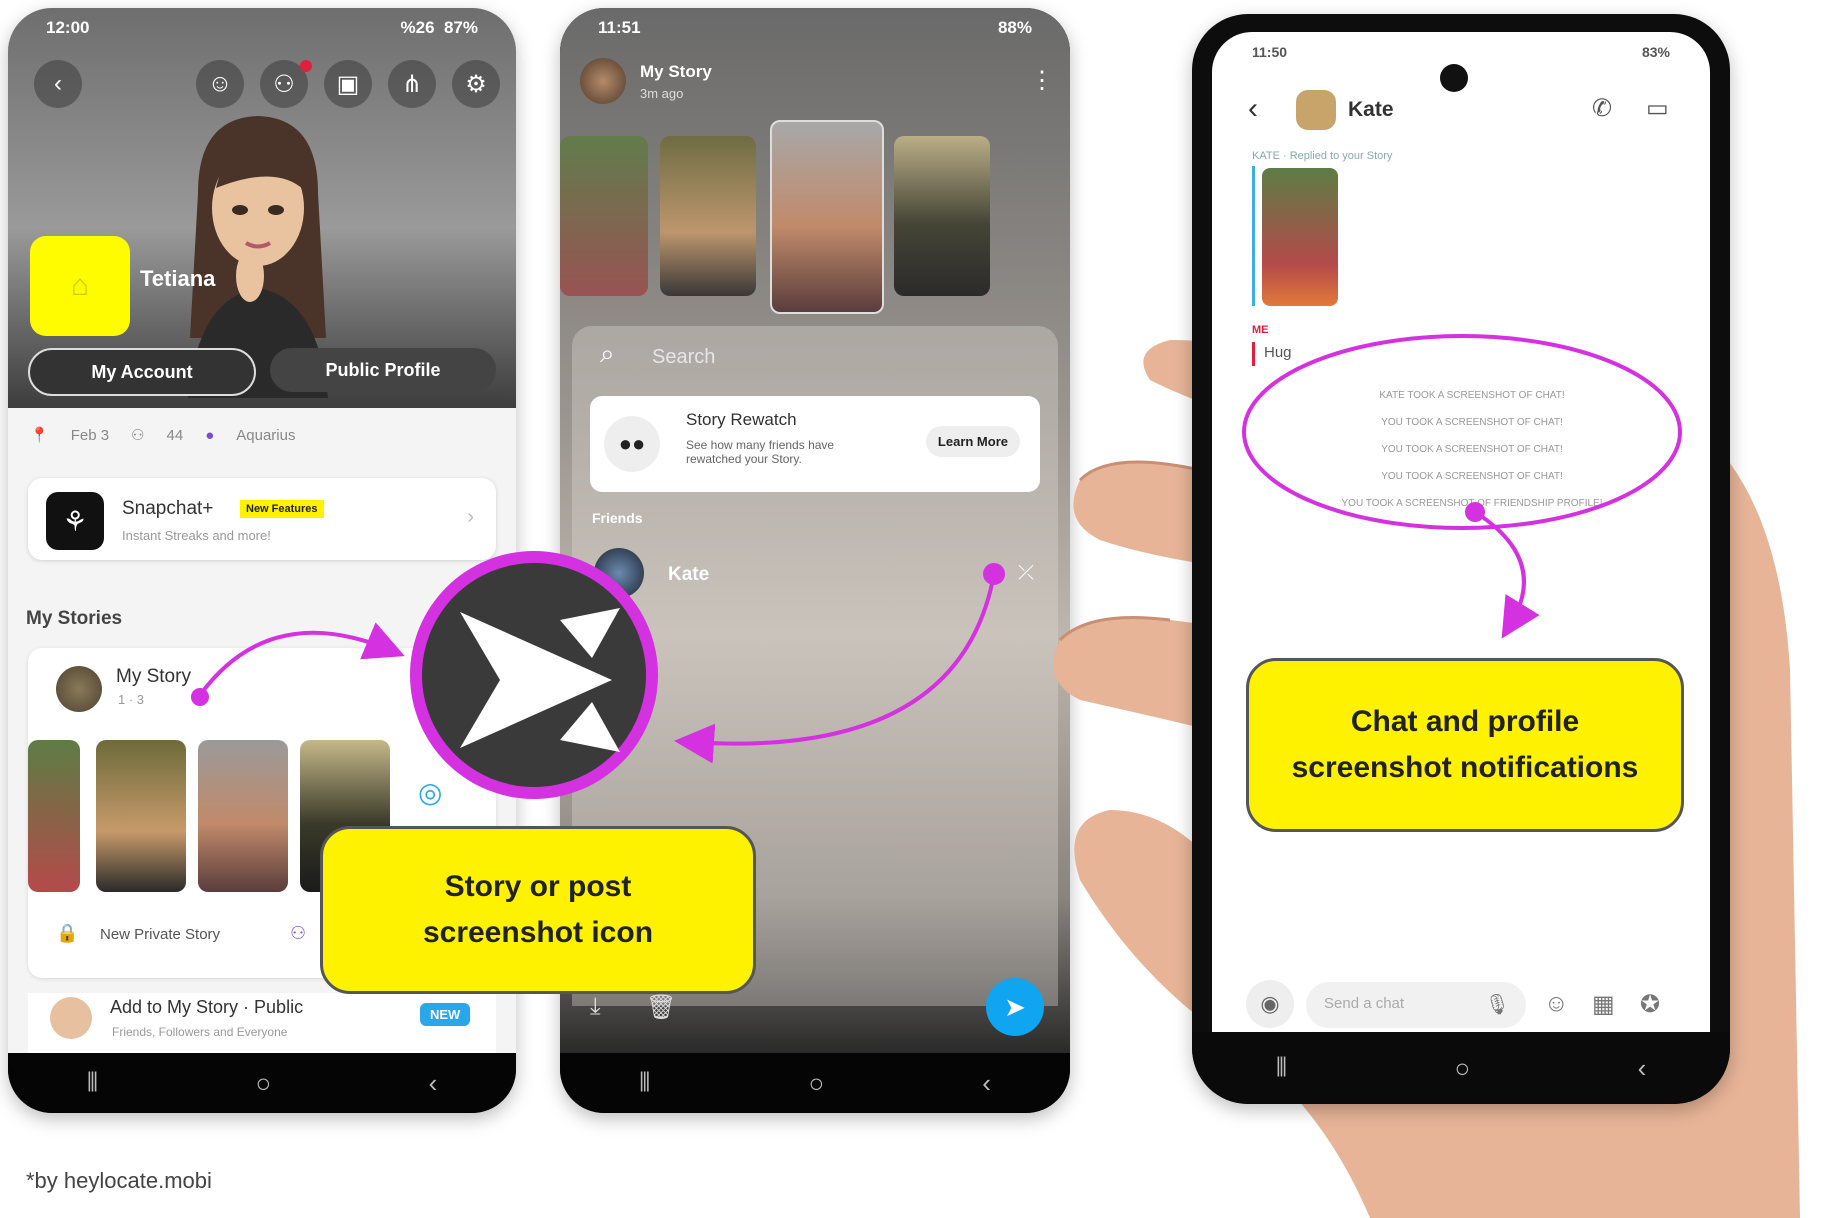  I want to click on chat-callout-line2: screenshot notifications, so click(1465, 767).